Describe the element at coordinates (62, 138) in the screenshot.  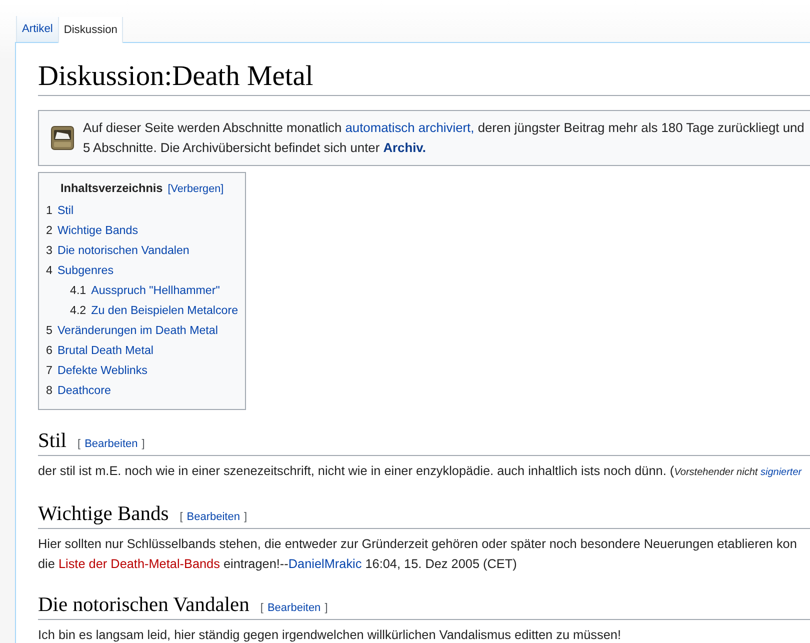
I see `document-box-icon` at that location.